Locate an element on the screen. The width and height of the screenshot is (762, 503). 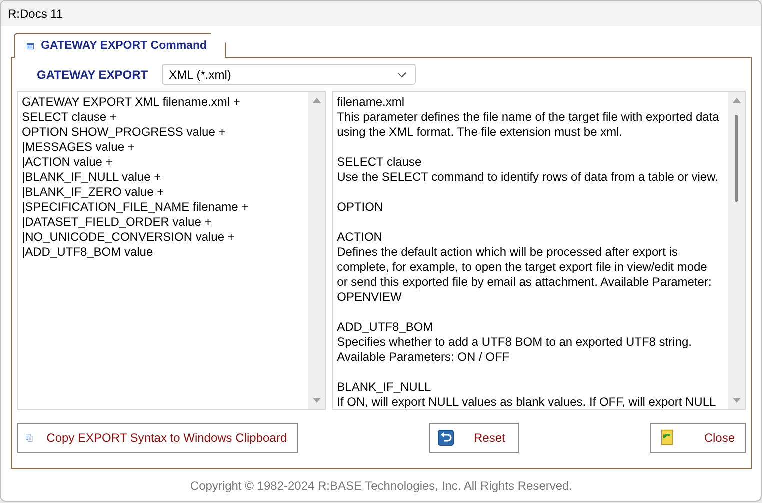
syntax-line: SELECT clause + is located at coordinates (70, 117).